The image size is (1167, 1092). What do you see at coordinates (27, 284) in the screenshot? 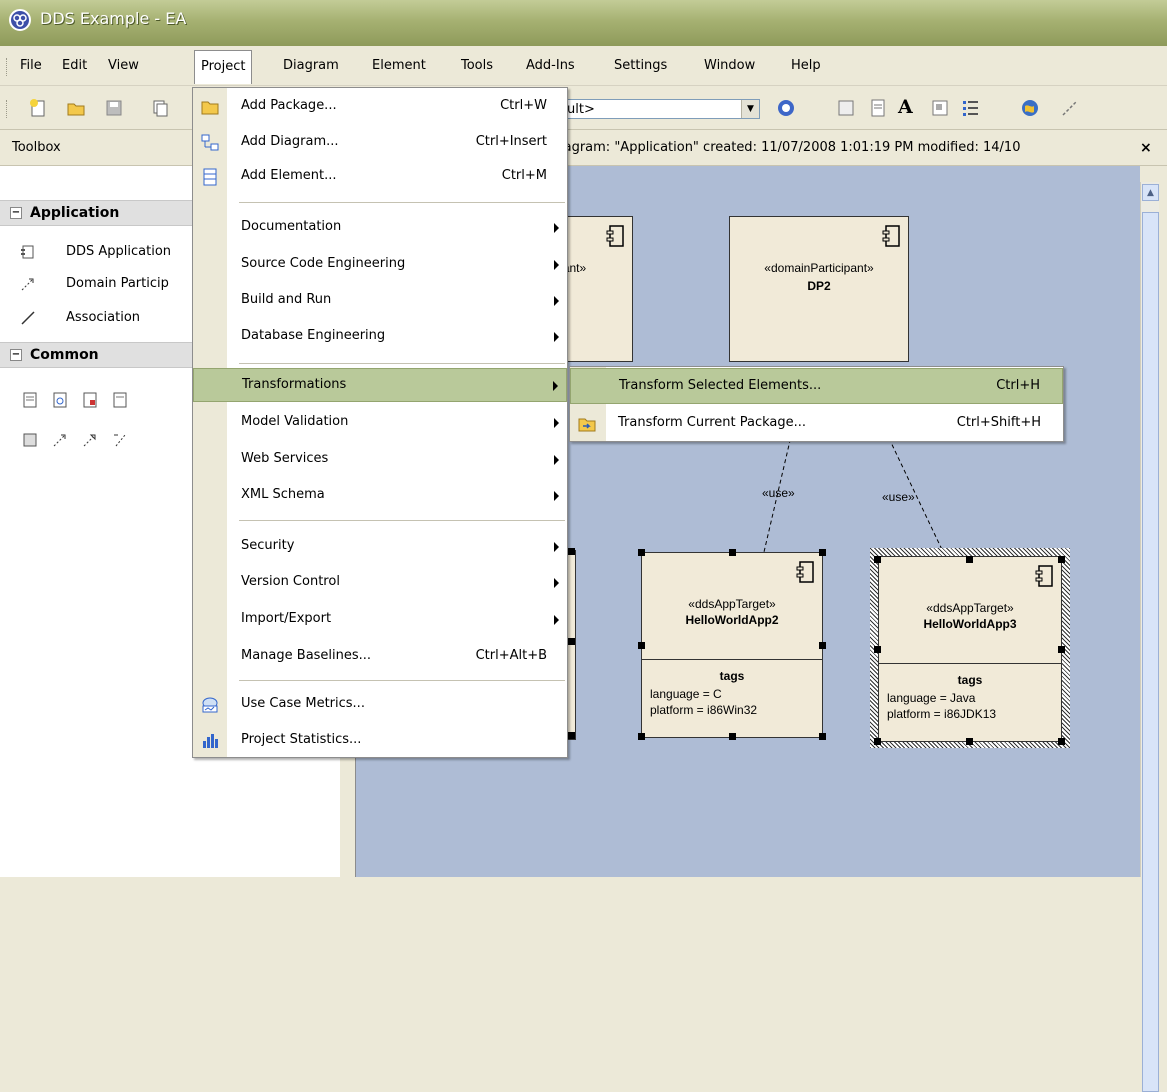
I see `dependency-arrow-icon` at bounding box center [27, 284].